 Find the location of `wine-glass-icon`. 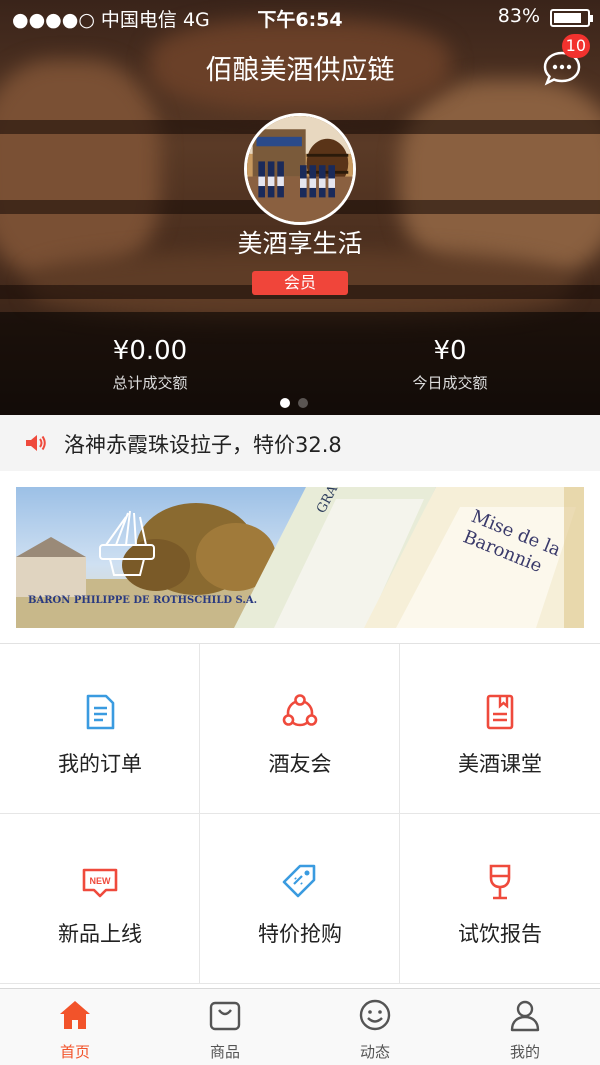

wine-glass-icon is located at coordinates (500, 882).